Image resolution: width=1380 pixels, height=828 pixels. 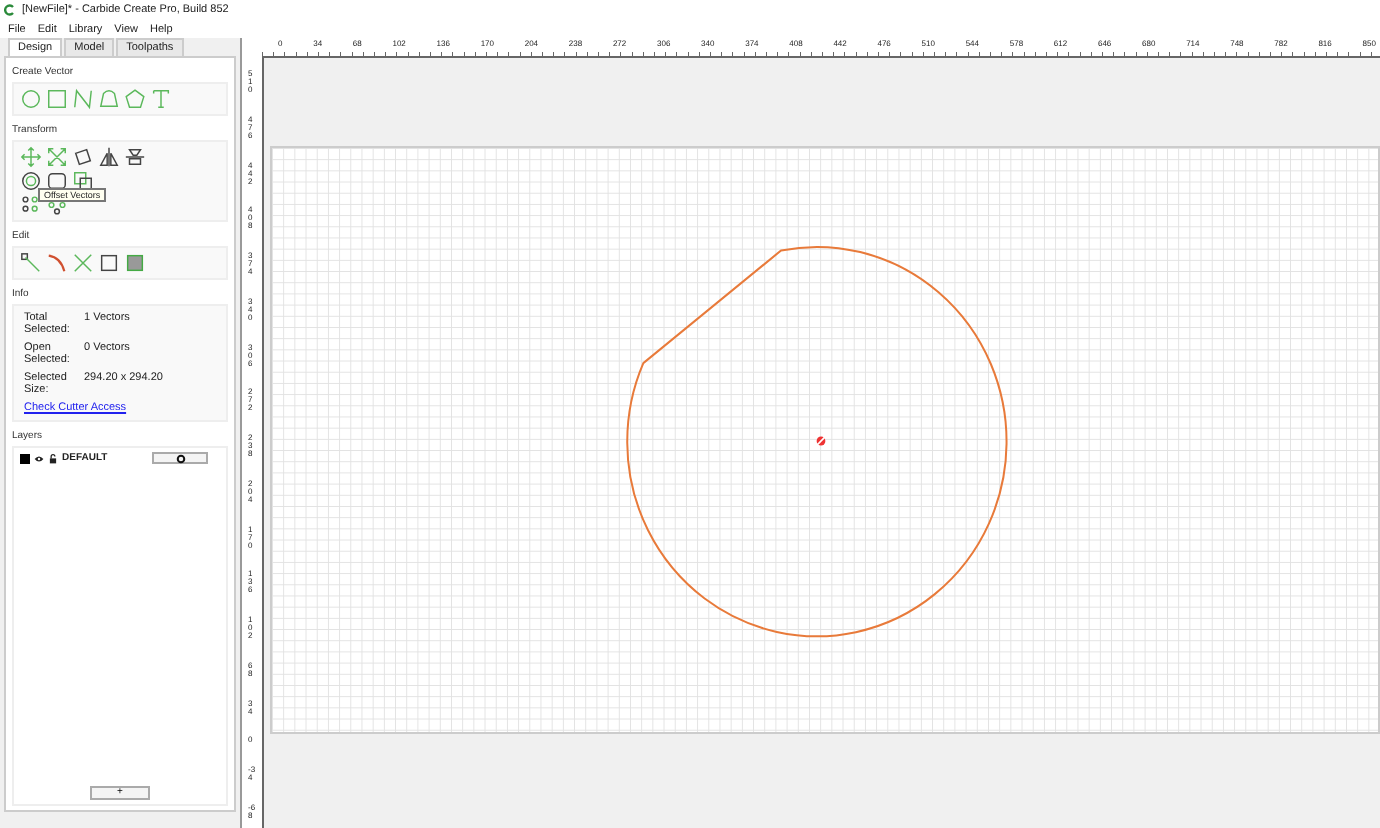 I want to click on center-marker, so click(x=821, y=441).